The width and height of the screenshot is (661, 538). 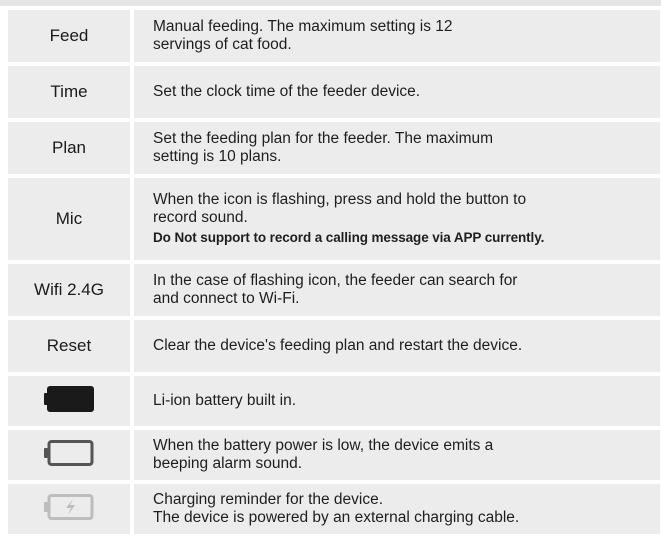 I want to click on battery-empty-icon, so click(x=69, y=455).